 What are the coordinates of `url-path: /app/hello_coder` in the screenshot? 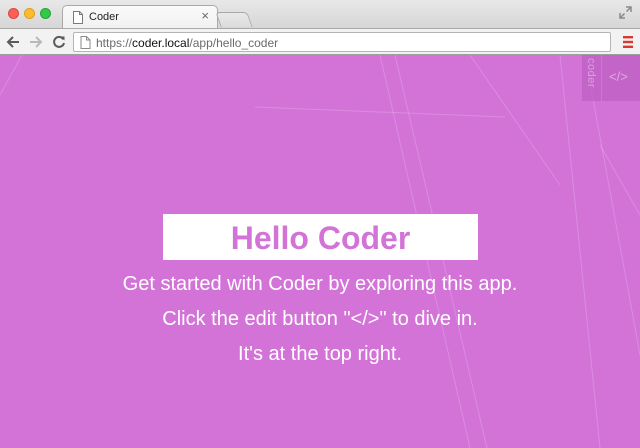 It's located at (234, 43).